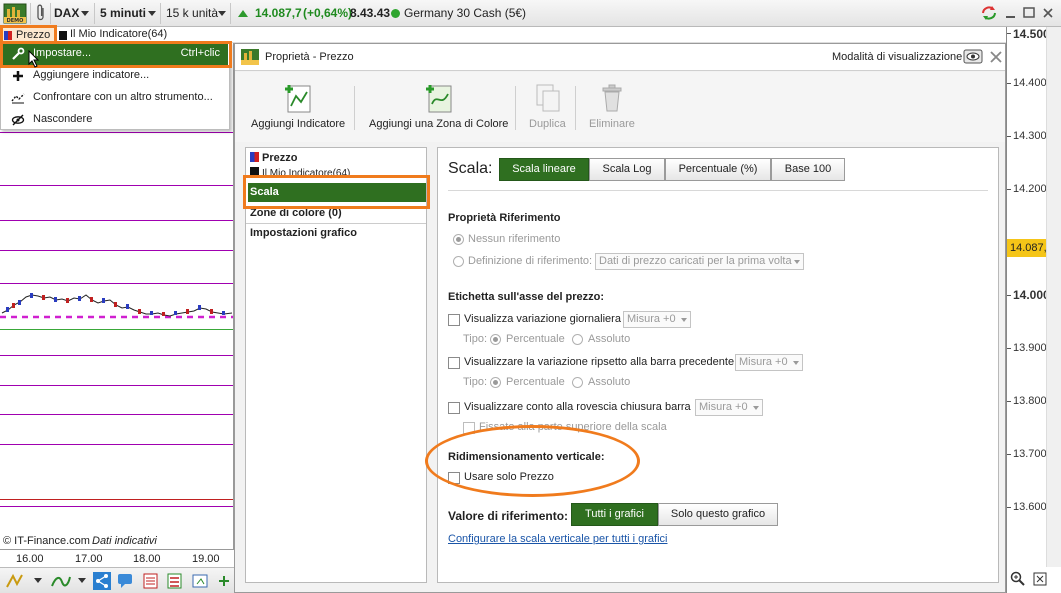 The height and width of the screenshot is (593, 1061). Describe the element at coordinates (192, 13) in the screenshot. I see `units-selector: 15 k unità` at that location.